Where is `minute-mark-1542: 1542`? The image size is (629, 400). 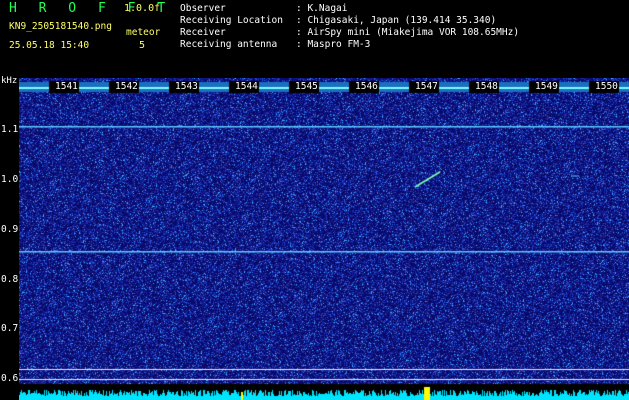 minute-mark-1542: 1542 is located at coordinates (126, 86).